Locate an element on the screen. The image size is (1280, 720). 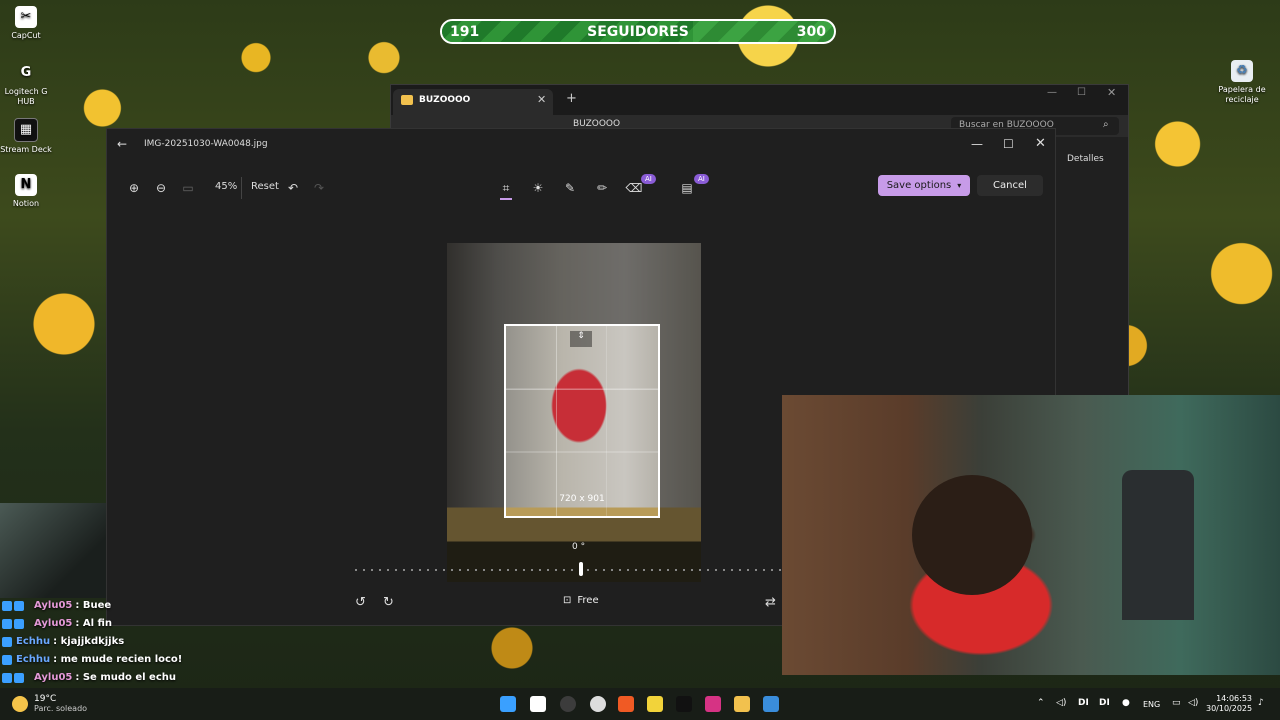
new-tab-icon: + is located at coordinates (571, 98).